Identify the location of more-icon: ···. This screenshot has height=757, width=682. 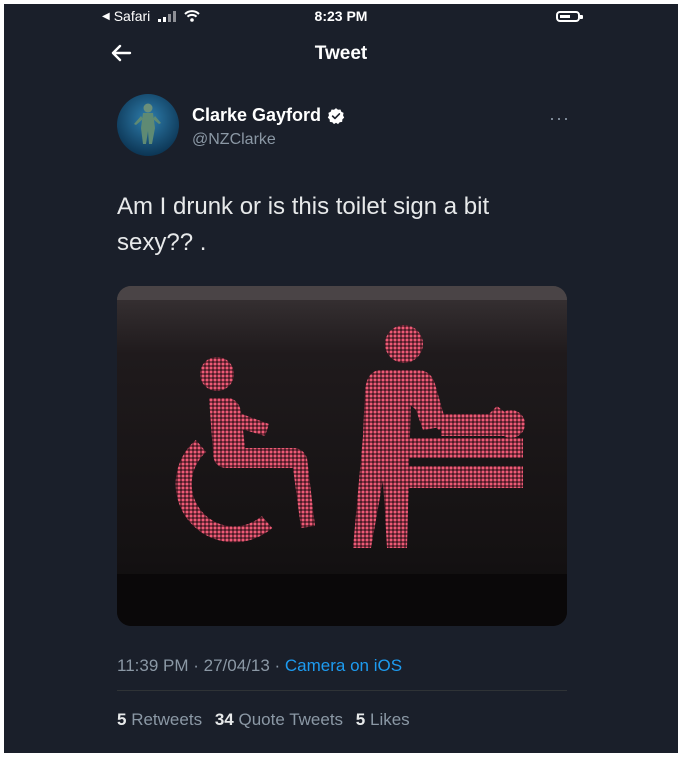
(559, 118).